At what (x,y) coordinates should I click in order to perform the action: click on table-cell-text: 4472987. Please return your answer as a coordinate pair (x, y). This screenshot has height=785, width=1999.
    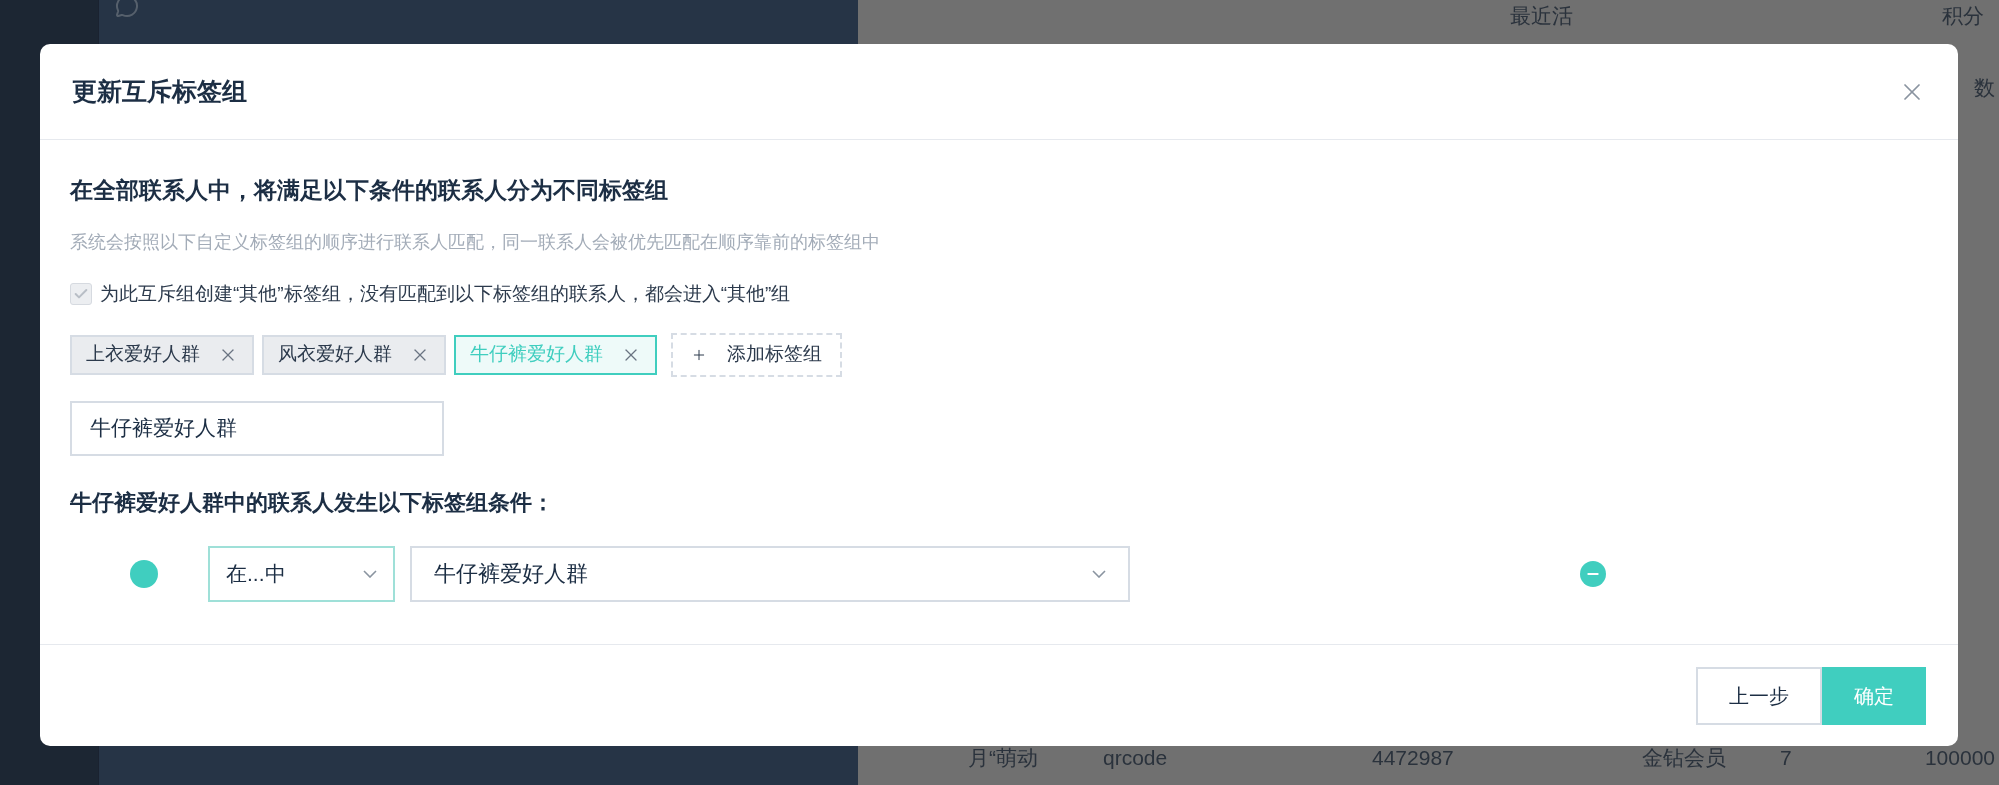
    Looking at the image, I should click on (1413, 758).